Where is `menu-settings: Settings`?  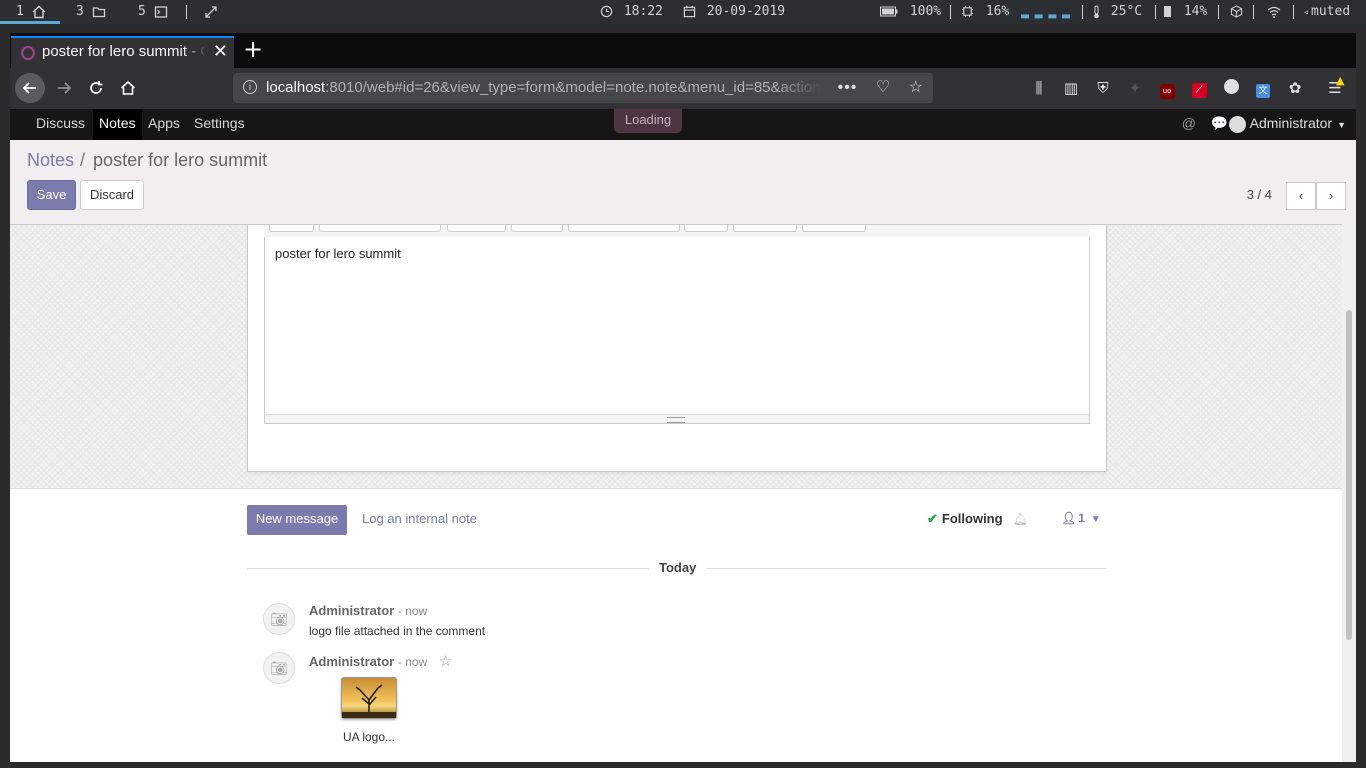
menu-settings: Settings is located at coordinates (219, 124).